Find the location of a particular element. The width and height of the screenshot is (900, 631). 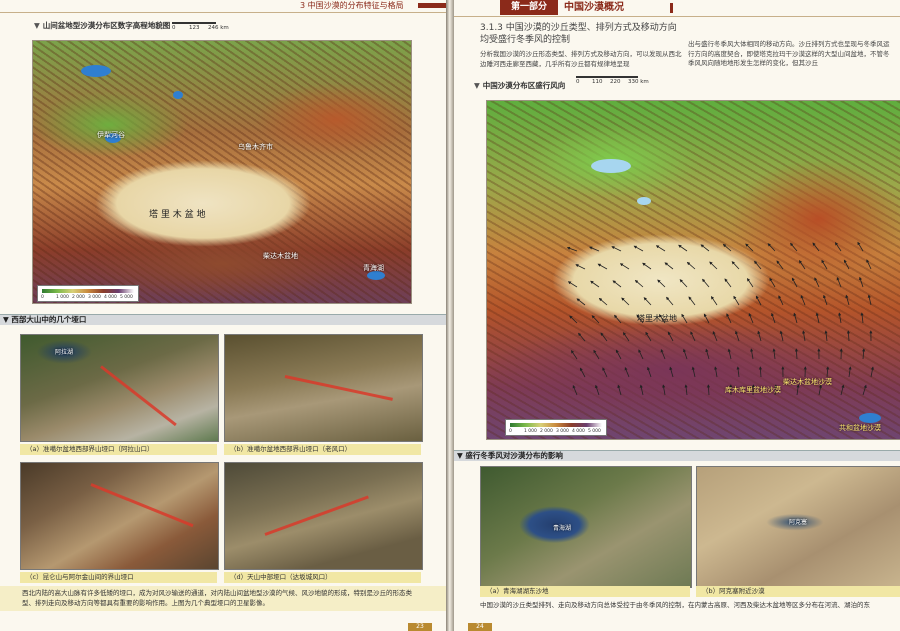

running-head-text: 3 中国沙漠的分布特征与格局 is located at coordinates (352, 5).